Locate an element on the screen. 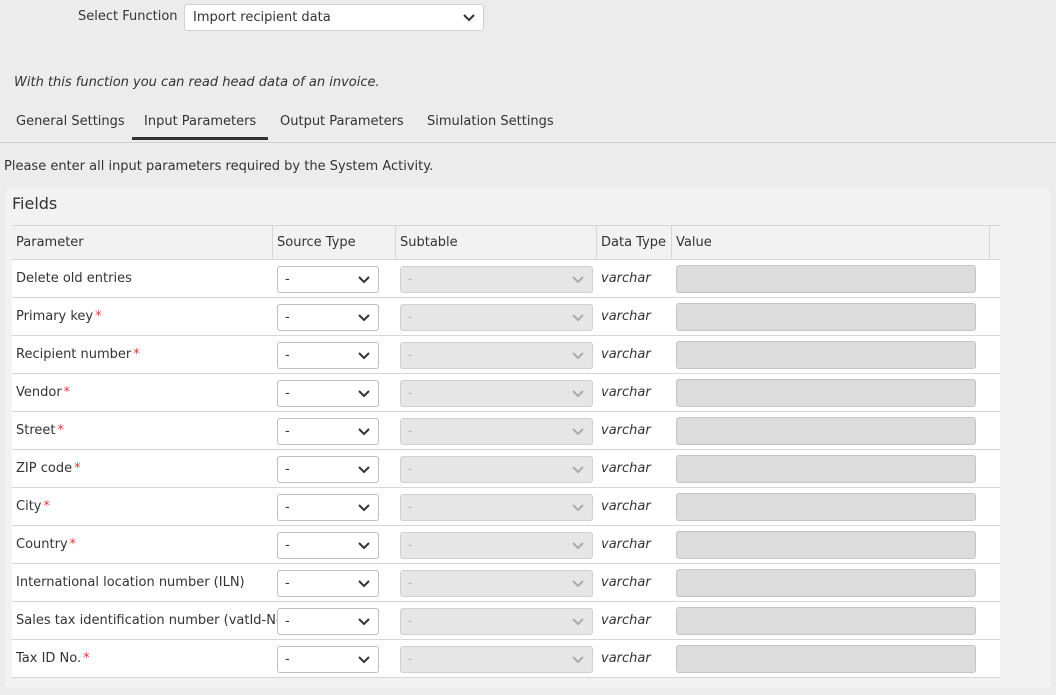  table-row: Street * - - varchar is located at coordinates (506, 431).